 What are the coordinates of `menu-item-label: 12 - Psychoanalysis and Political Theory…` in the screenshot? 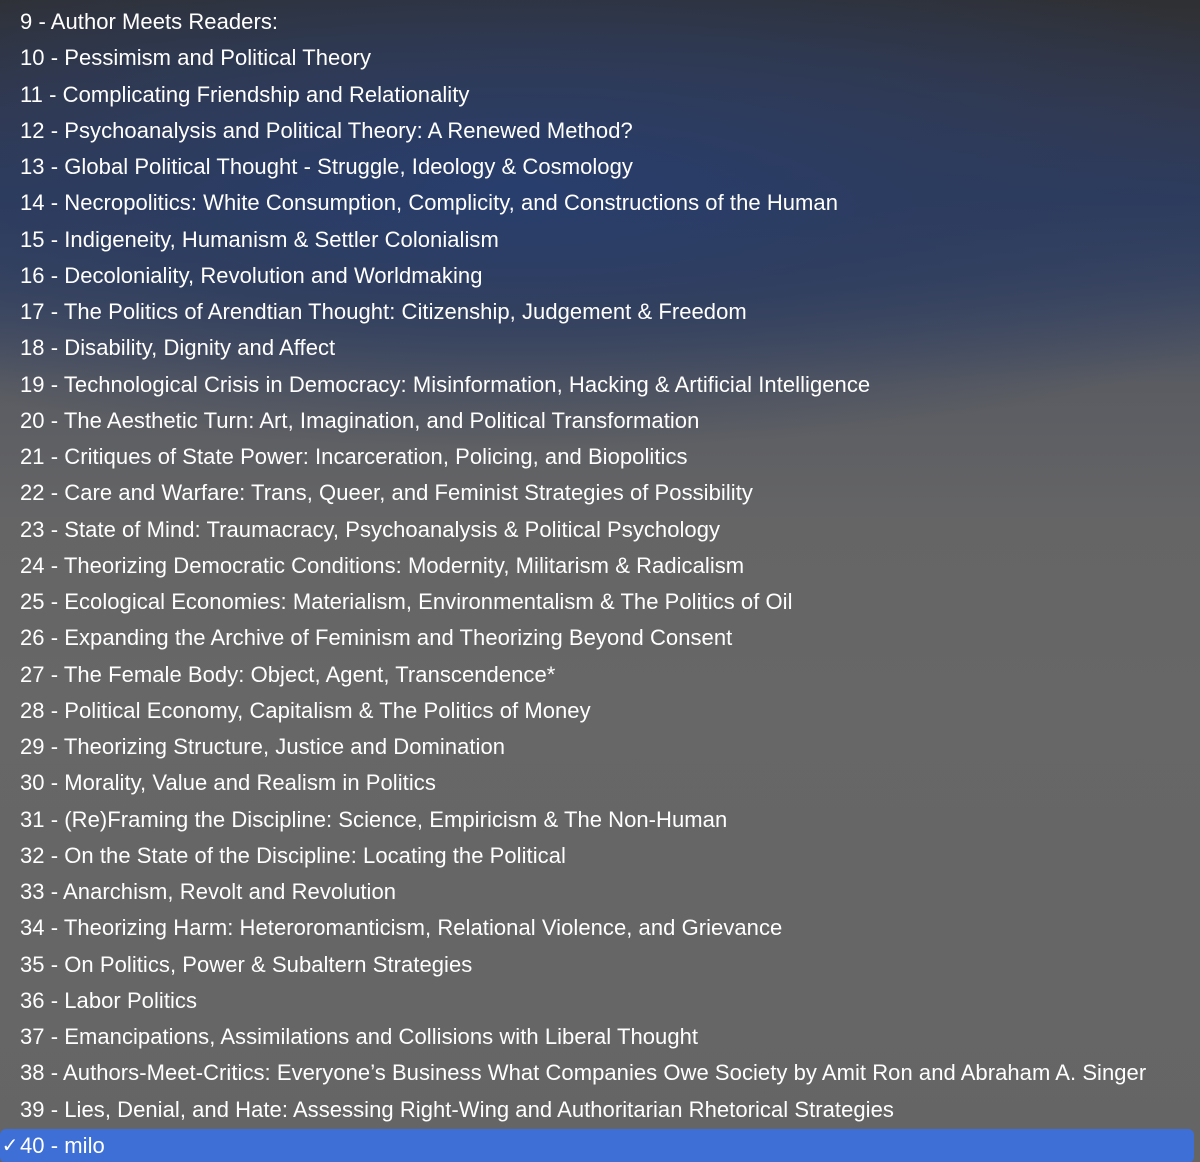 It's located at (326, 130).